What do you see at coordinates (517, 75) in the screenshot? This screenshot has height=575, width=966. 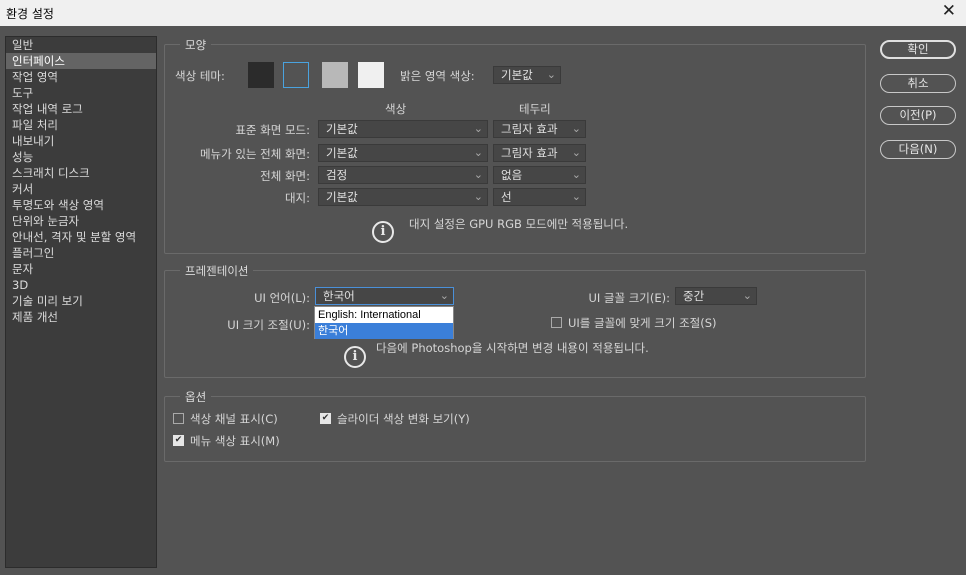 I see `highlight-color-value: 기본값` at bounding box center [517, 75].